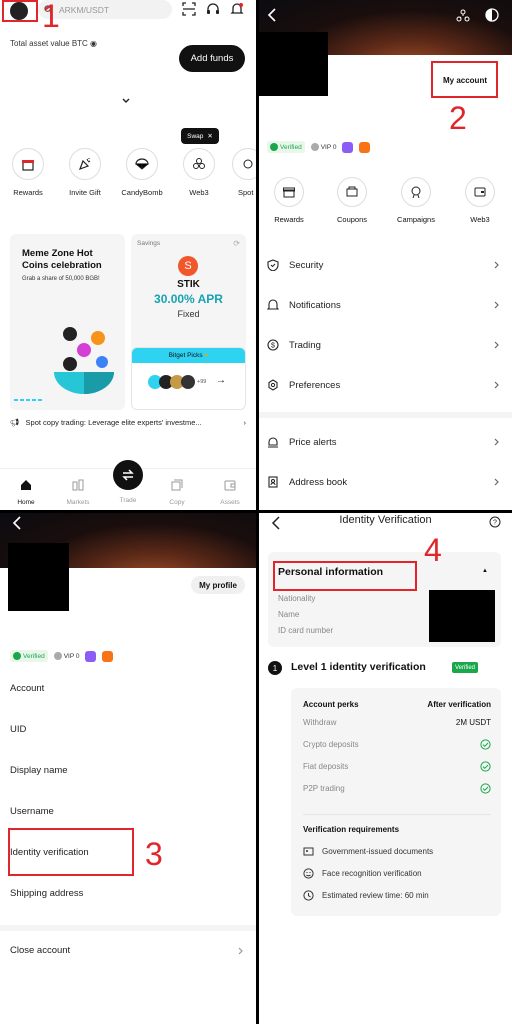  Describe the element at coordinates (458, 118) in the screenshot. I see `step-number: 2` at that location.